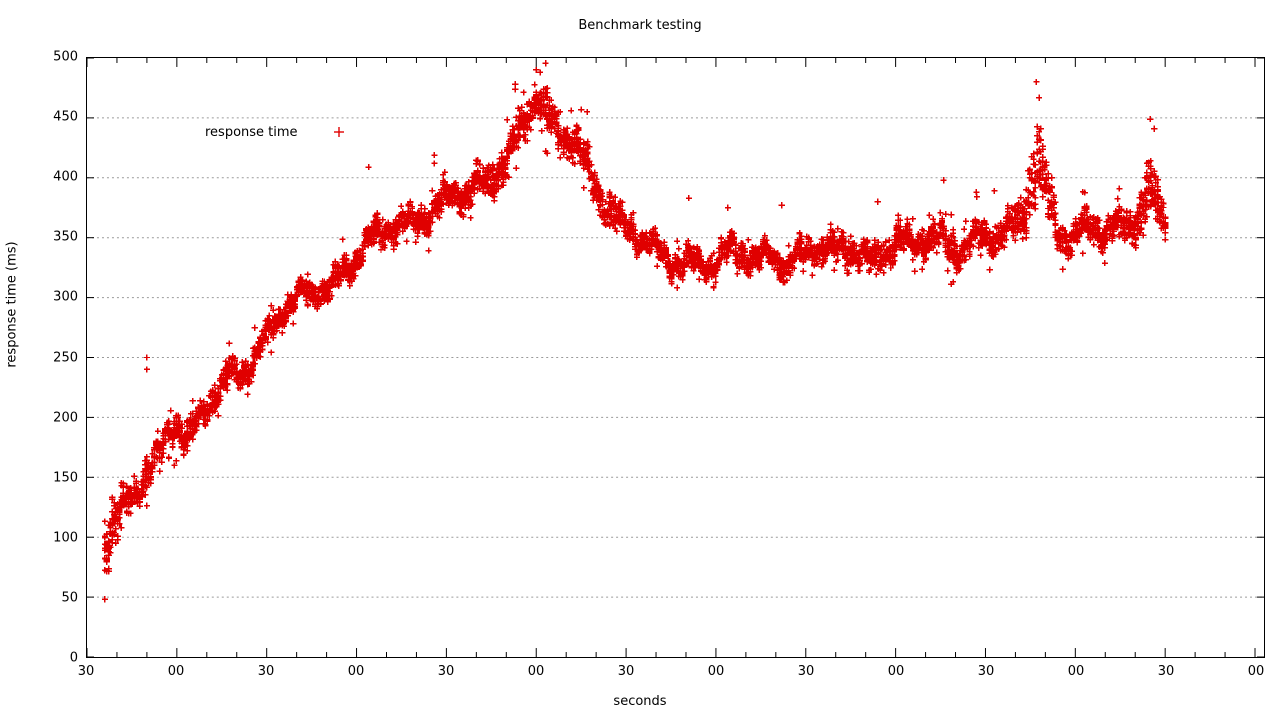 This screenshot has height=720, width=1280. What do you see at coordinates (251, 132) in the screenshot?
I see `legend-label-response-time: response time` at bounding box center [251, 132].